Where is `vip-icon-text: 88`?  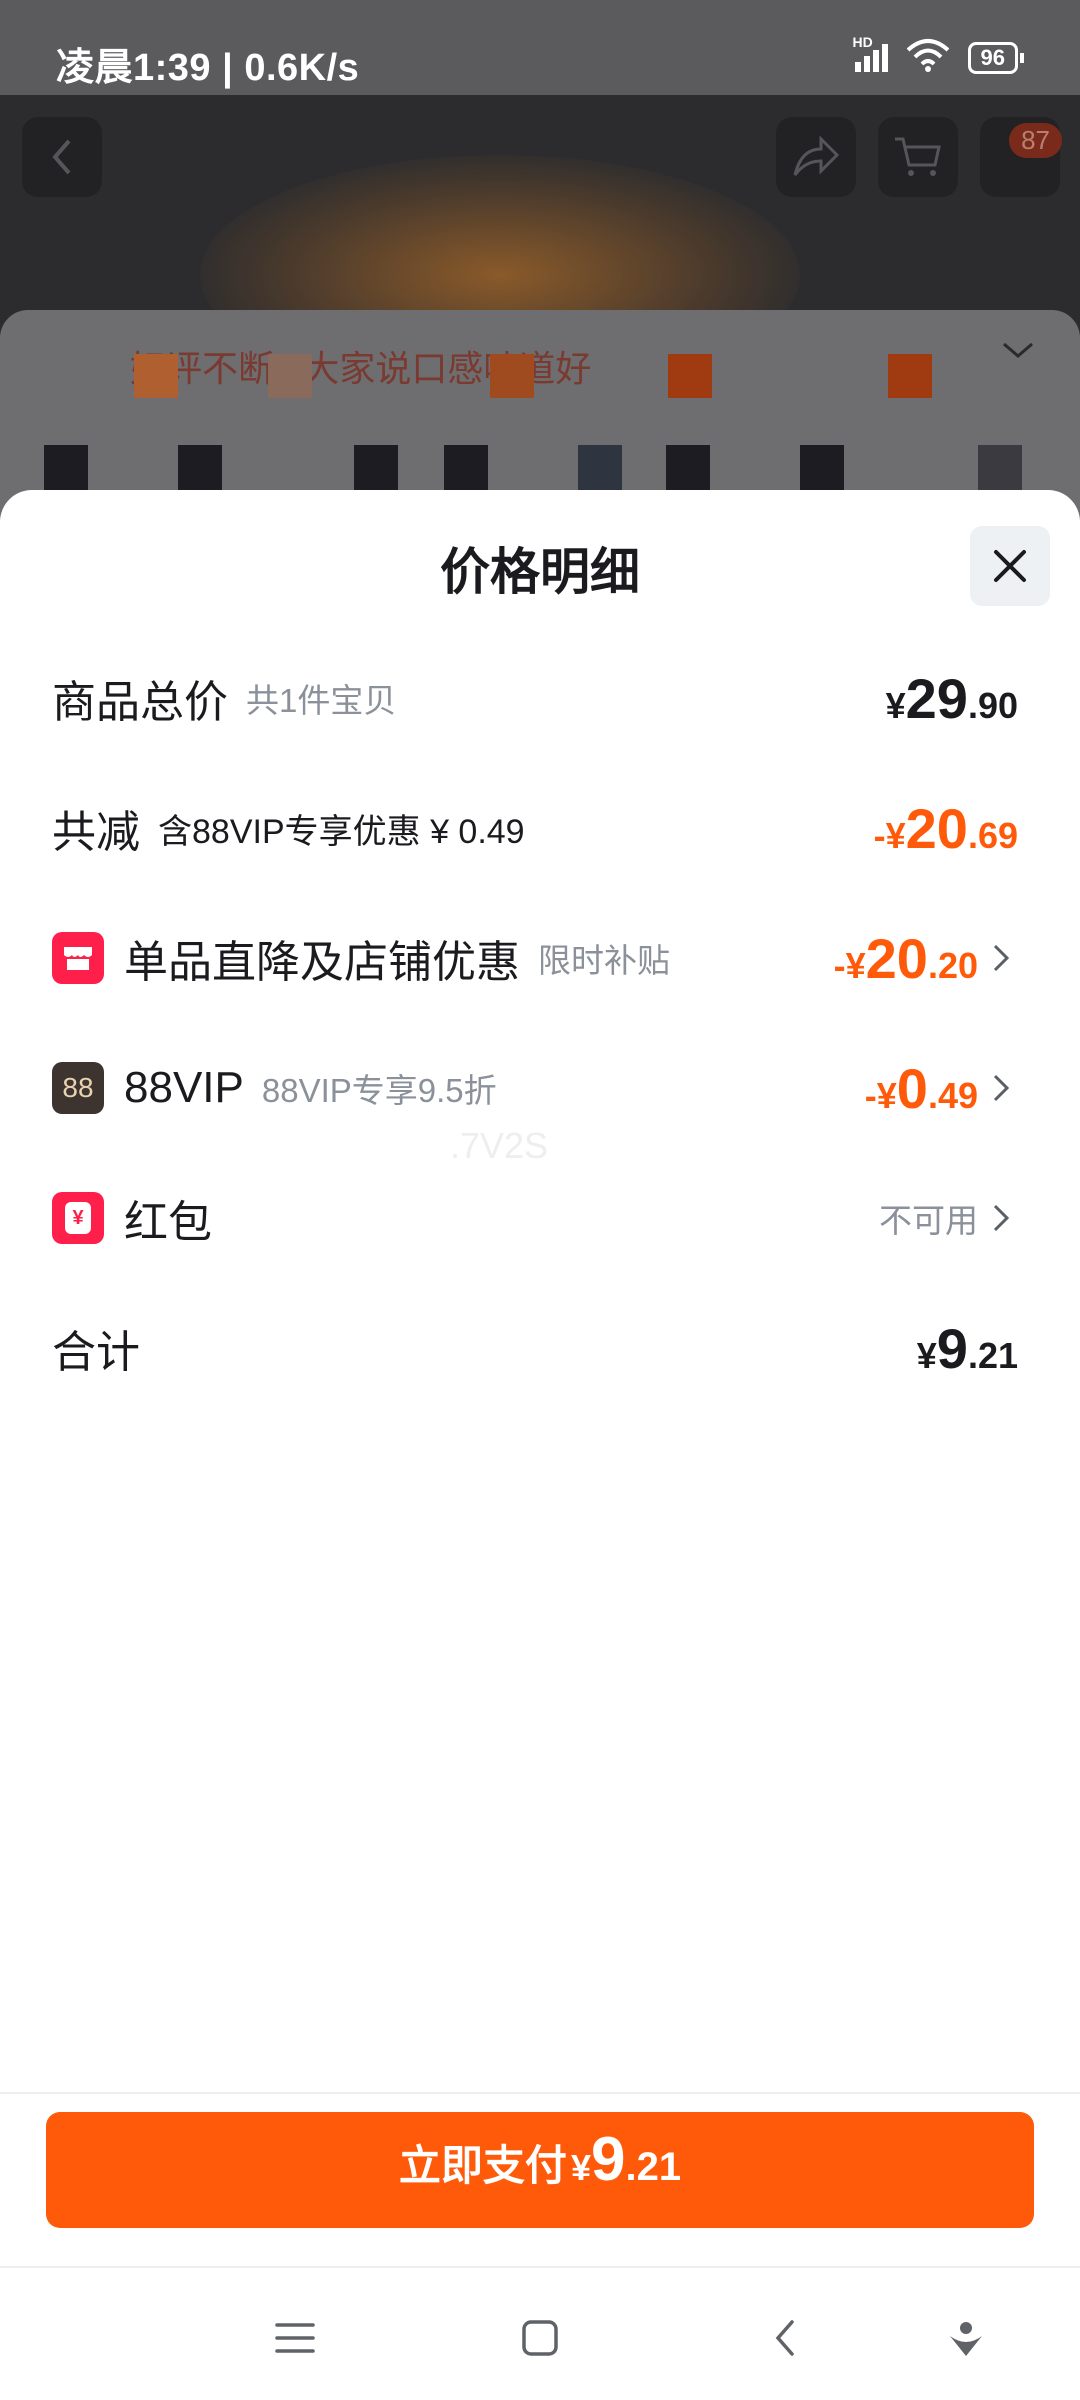
vip-icon-text: 88 is located at coordinates (78, 1087).